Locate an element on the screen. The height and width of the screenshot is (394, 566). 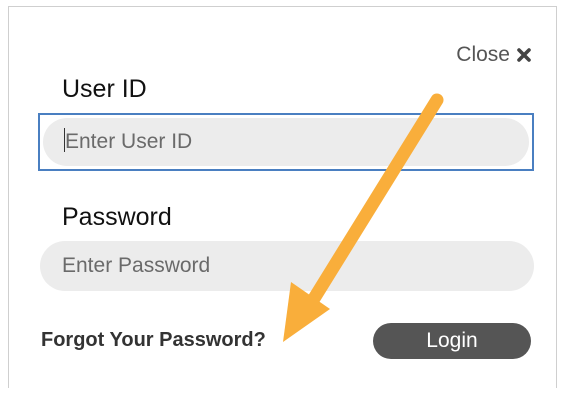
user-id-input is located at coordinates (286, 142).